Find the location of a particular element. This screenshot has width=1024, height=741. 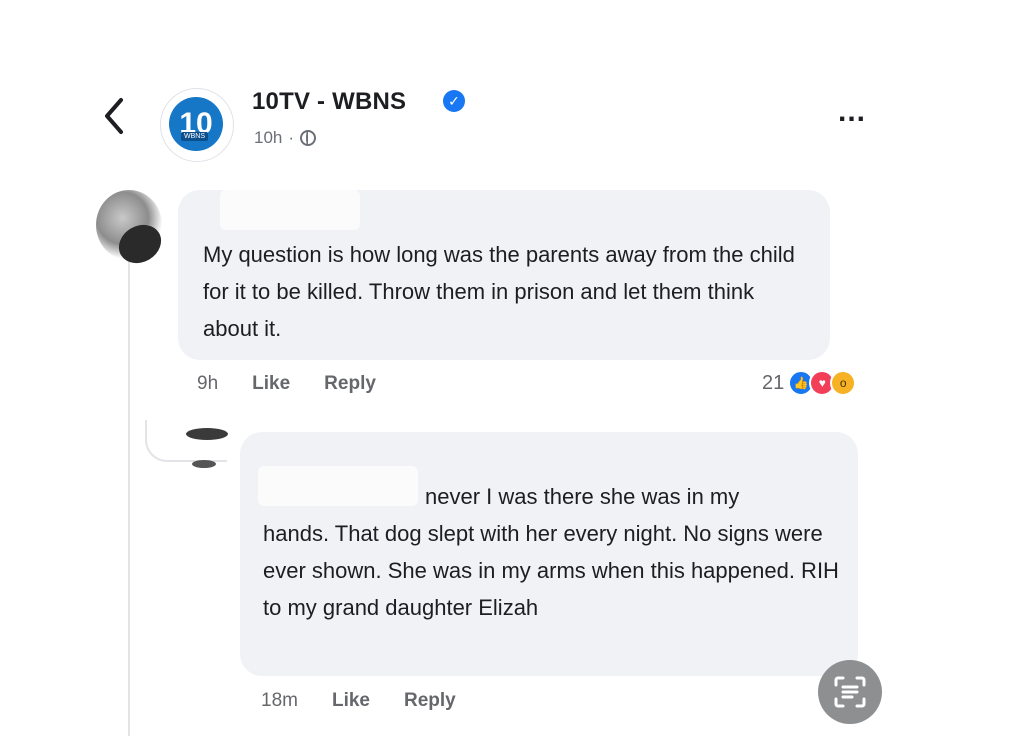

chevron-left-icon is located at coordinates (114, 116).